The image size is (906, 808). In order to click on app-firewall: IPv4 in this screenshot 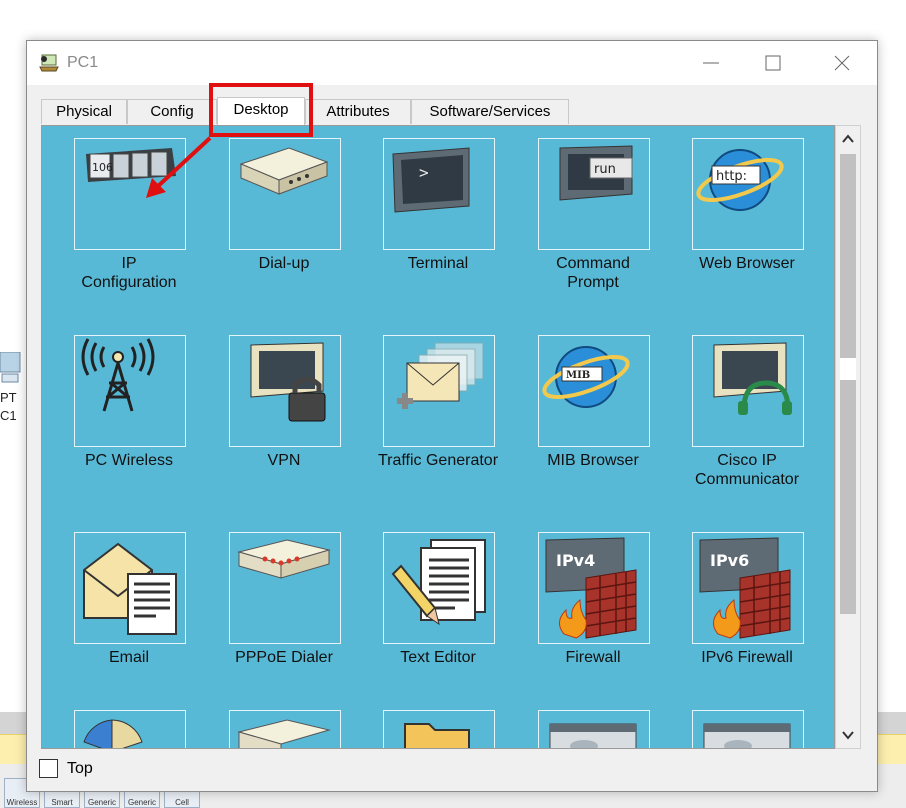, I will do `click(594, 588)`.